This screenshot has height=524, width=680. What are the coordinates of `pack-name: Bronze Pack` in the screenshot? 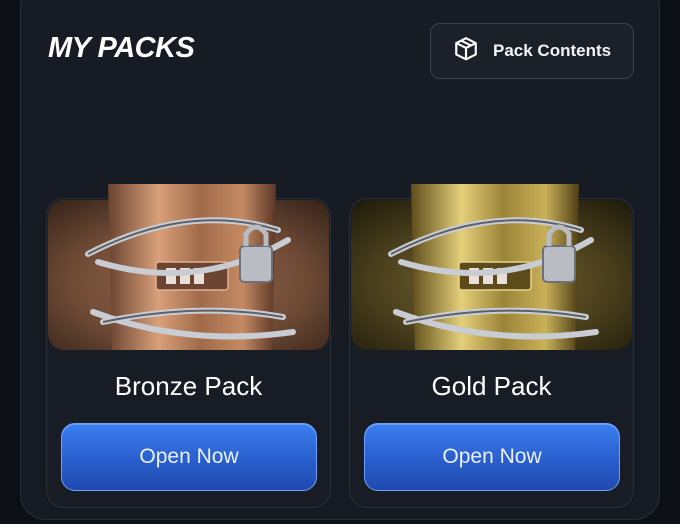 It's located at (188, 386).